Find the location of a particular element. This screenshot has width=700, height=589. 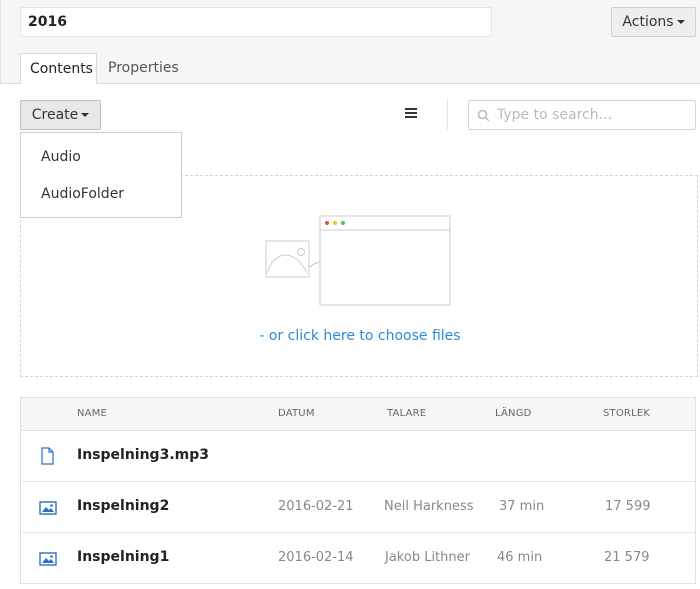

actions-button-label: Actions is located at coordinates (648, 22).